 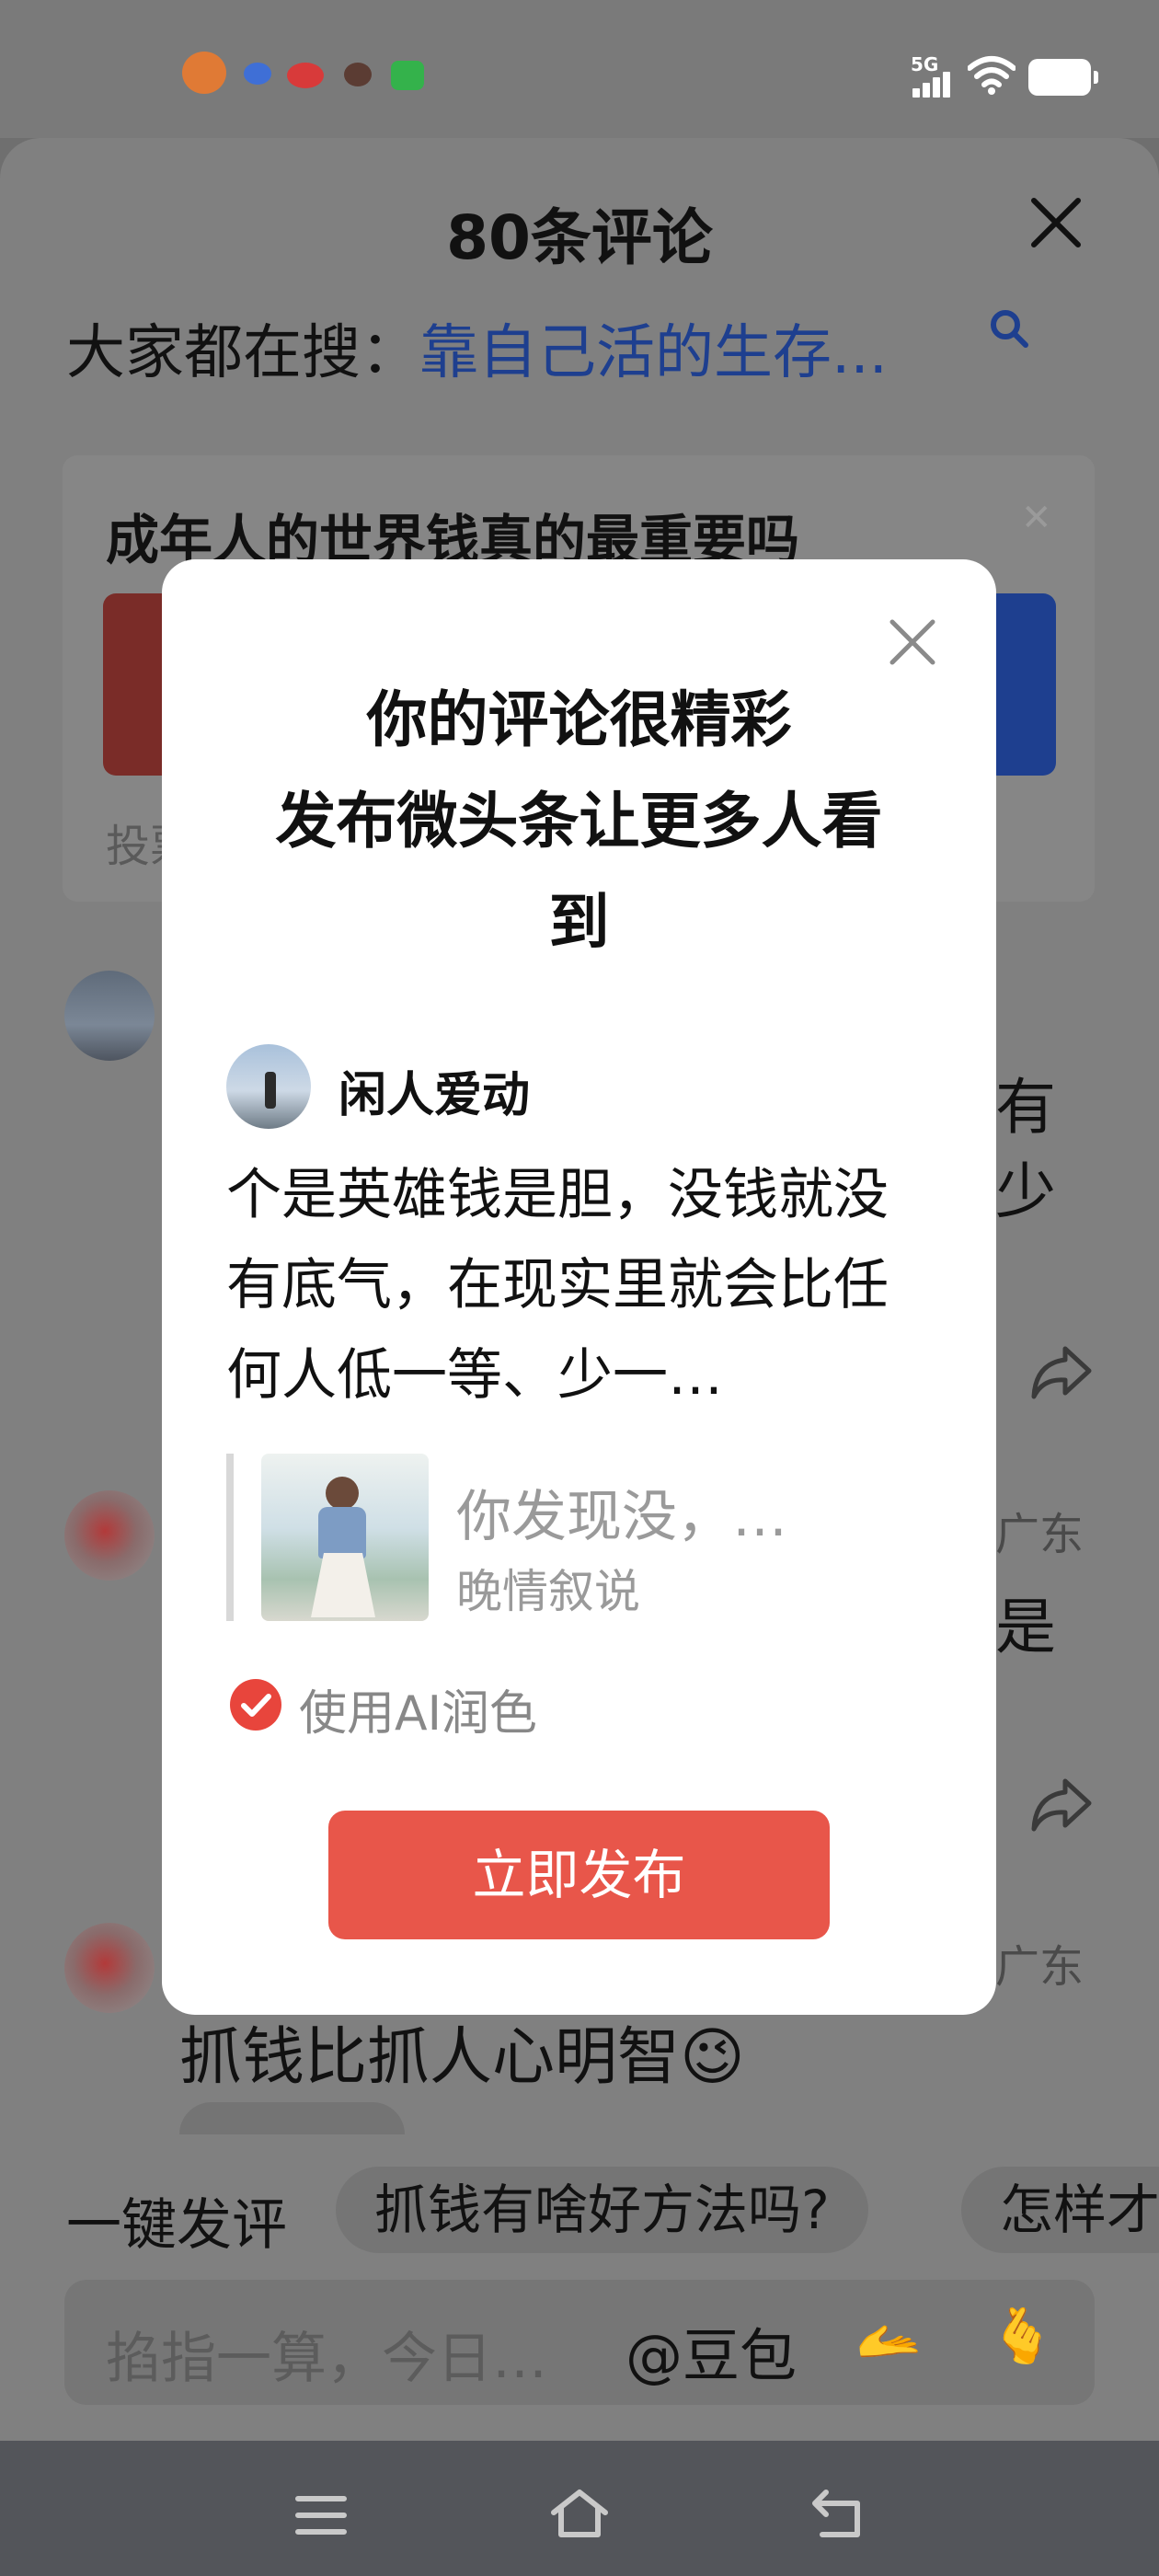 What do you see at coordinates (345, 1537) in the screenshot?
I see `article-thumbnail` at bounding box center [345, 1537].